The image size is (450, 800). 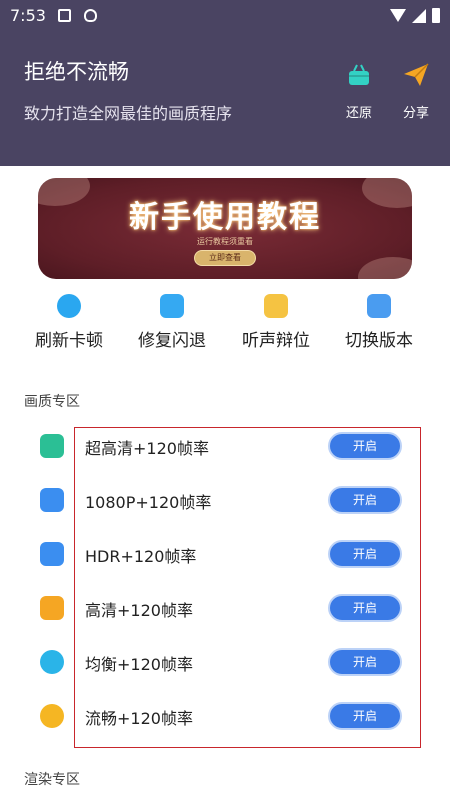 What do you see at coordinates (52, 446) in the screenshot?
I see `inbox-icon` at bounding box center [52, 446].